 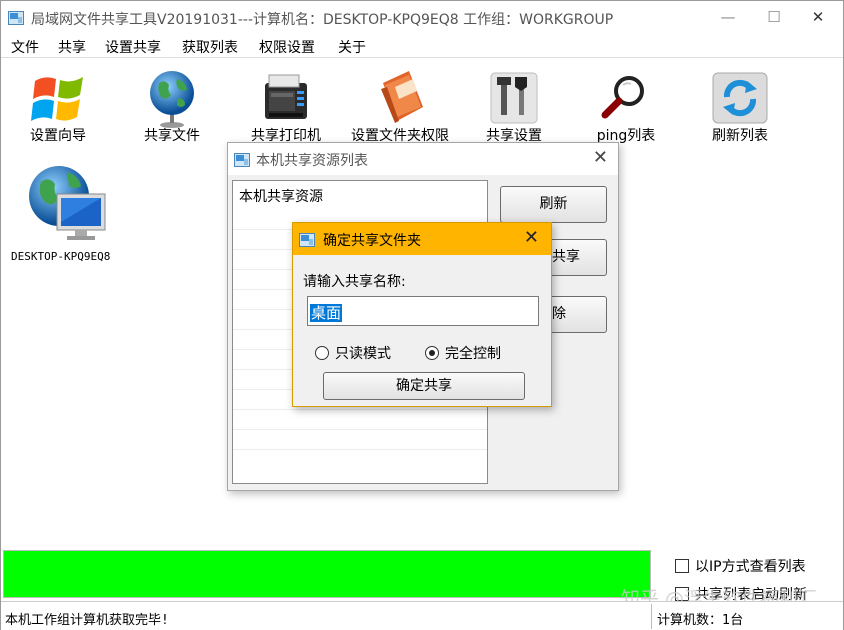 What do you see at coordinates (740, 98) in the screenshot?
I see `refresh-icon` at bounding box center [740, 98].